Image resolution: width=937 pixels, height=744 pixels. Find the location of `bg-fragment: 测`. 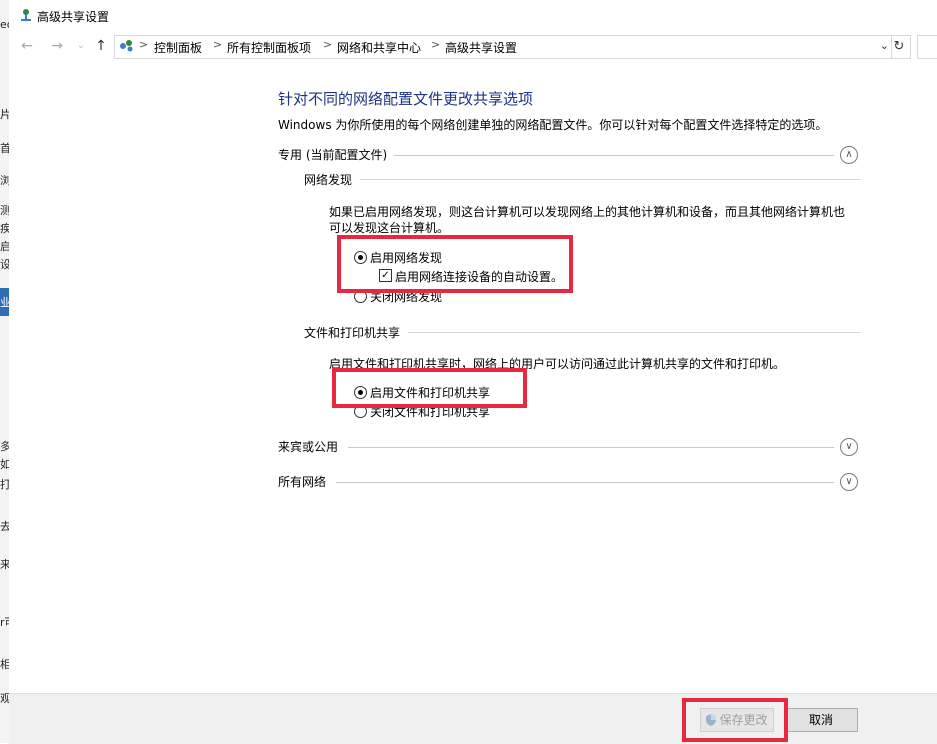

bg-fragment: 测 is located at coordinates (4, 210).